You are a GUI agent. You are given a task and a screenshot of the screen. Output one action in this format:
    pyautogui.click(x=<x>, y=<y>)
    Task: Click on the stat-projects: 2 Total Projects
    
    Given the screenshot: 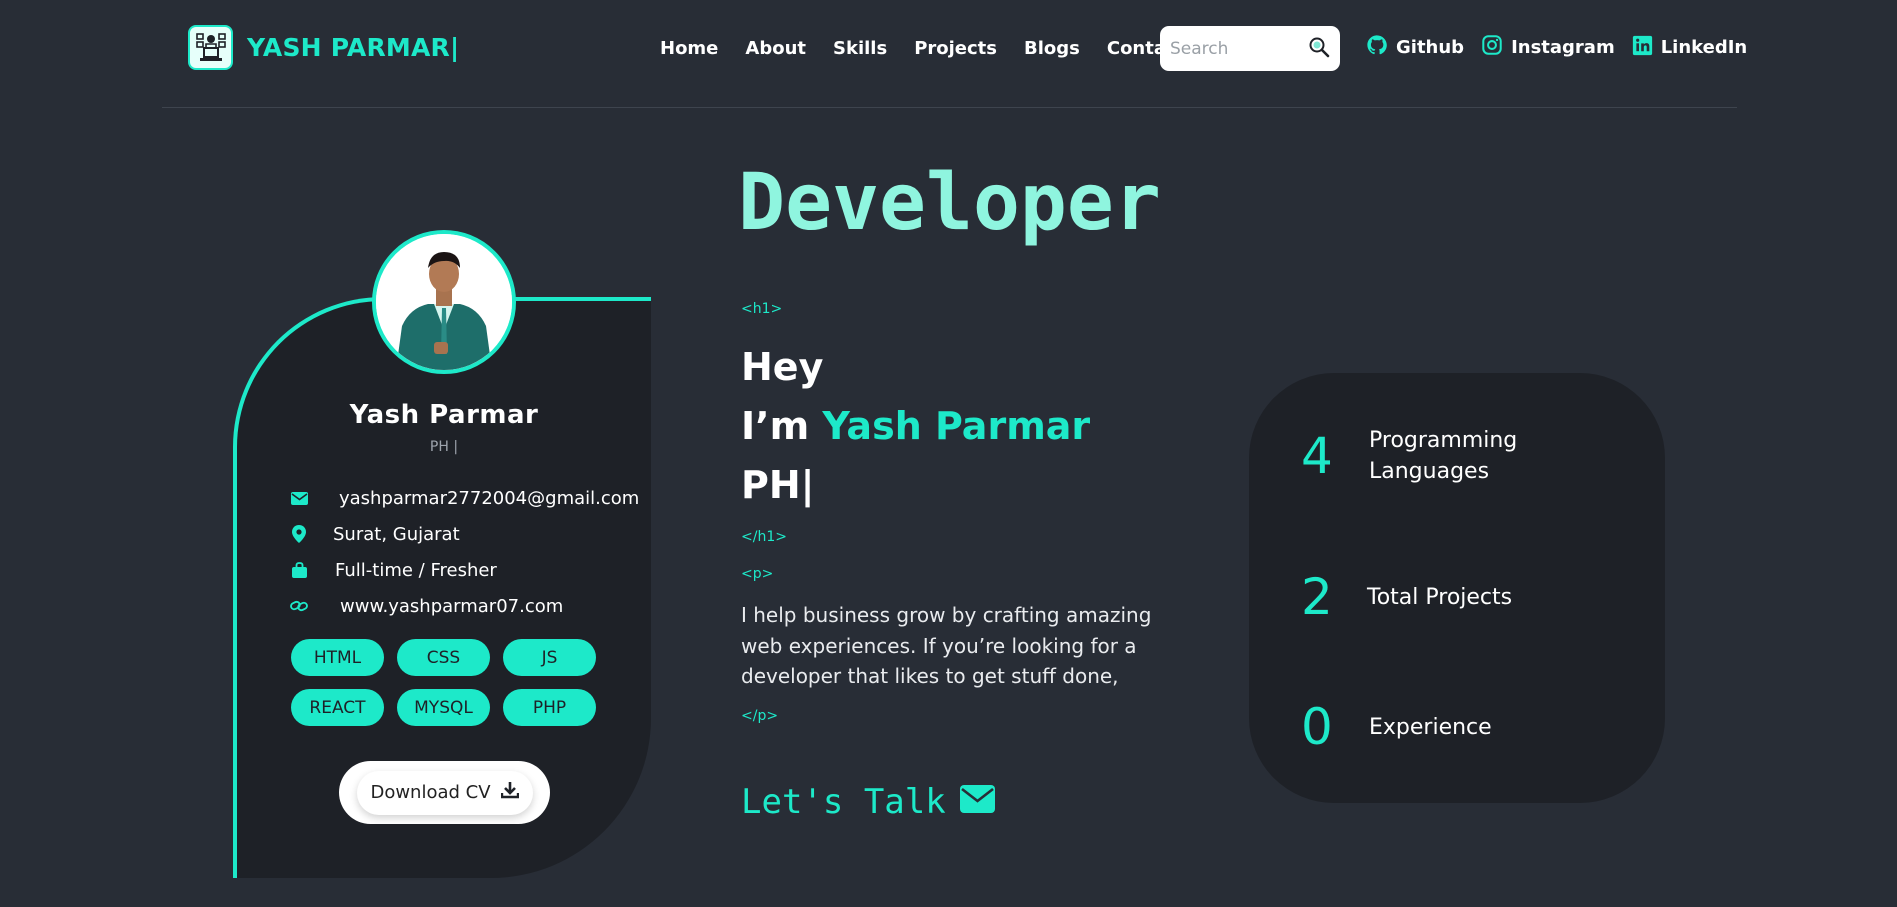 What is the action you would take?
    pyautogui.click(x=1406, y=597)
    